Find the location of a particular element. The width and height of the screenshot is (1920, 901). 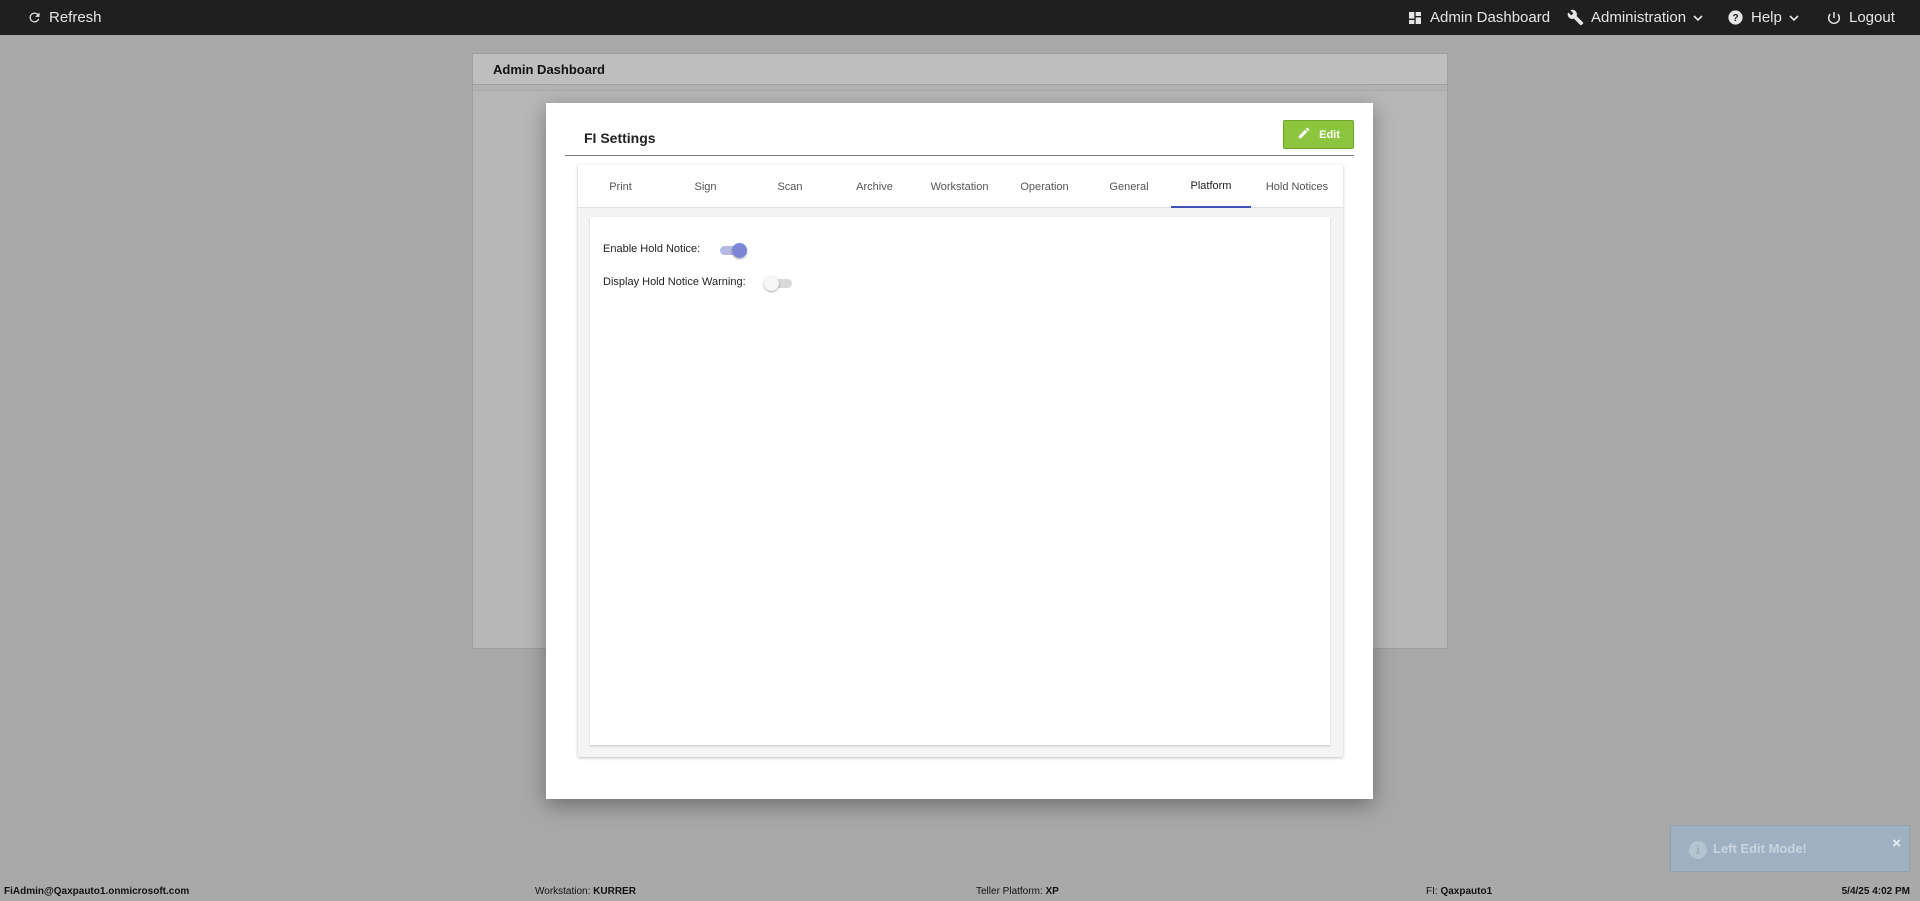

status-fi: FI: Qaxpauto1 is located at coordinates (1459, 891).